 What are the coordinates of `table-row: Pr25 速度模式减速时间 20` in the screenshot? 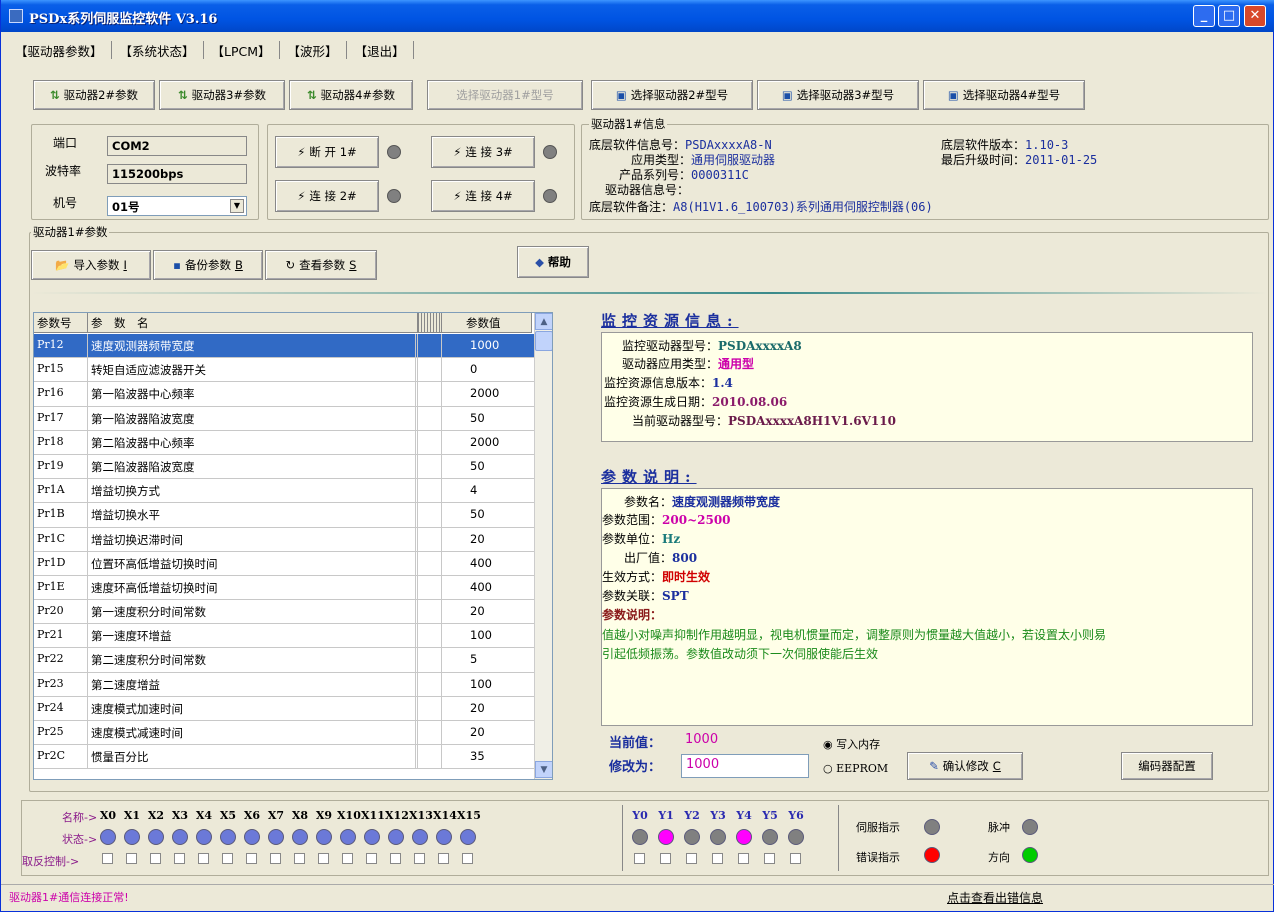 It's located at (284, 733).